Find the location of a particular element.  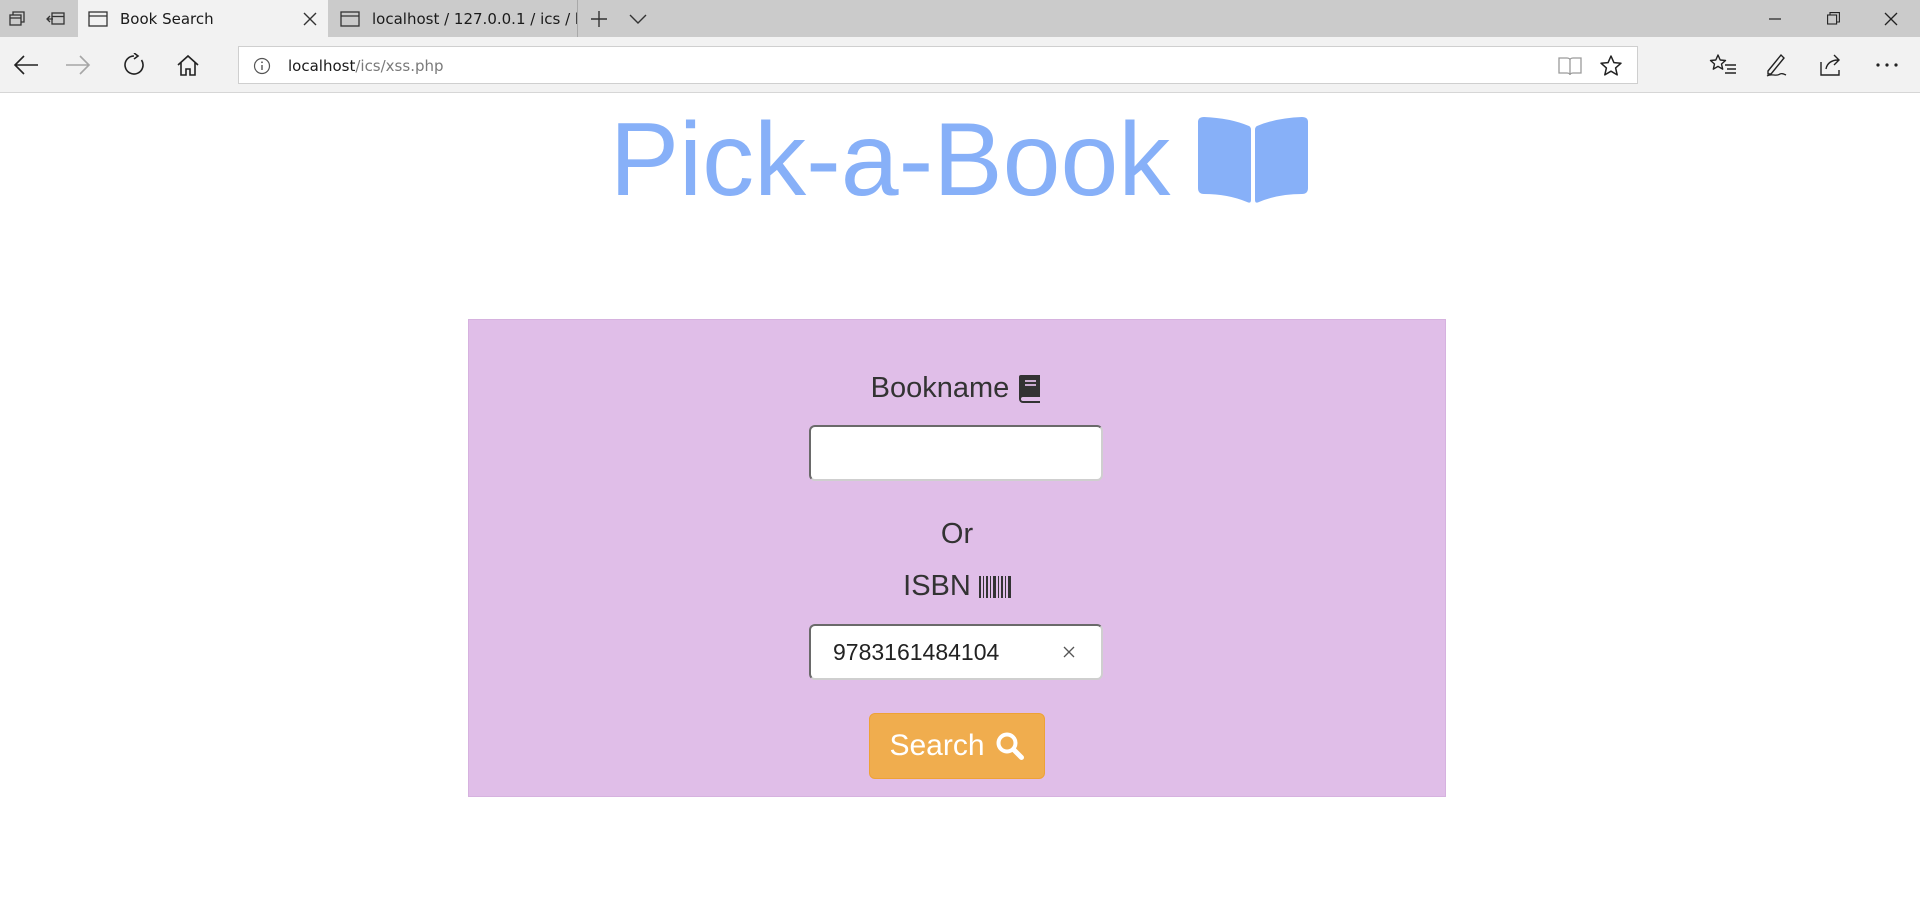

isbn-label-text: ISBN is located at coordinates (937, 586).